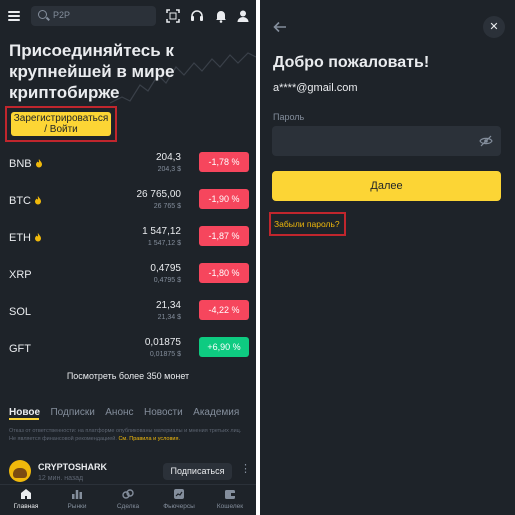 The width and height of the screenshot is (515, 515). I want to click on signup-login-button: Зарегистрироваться / Войти, so click(61, 124).